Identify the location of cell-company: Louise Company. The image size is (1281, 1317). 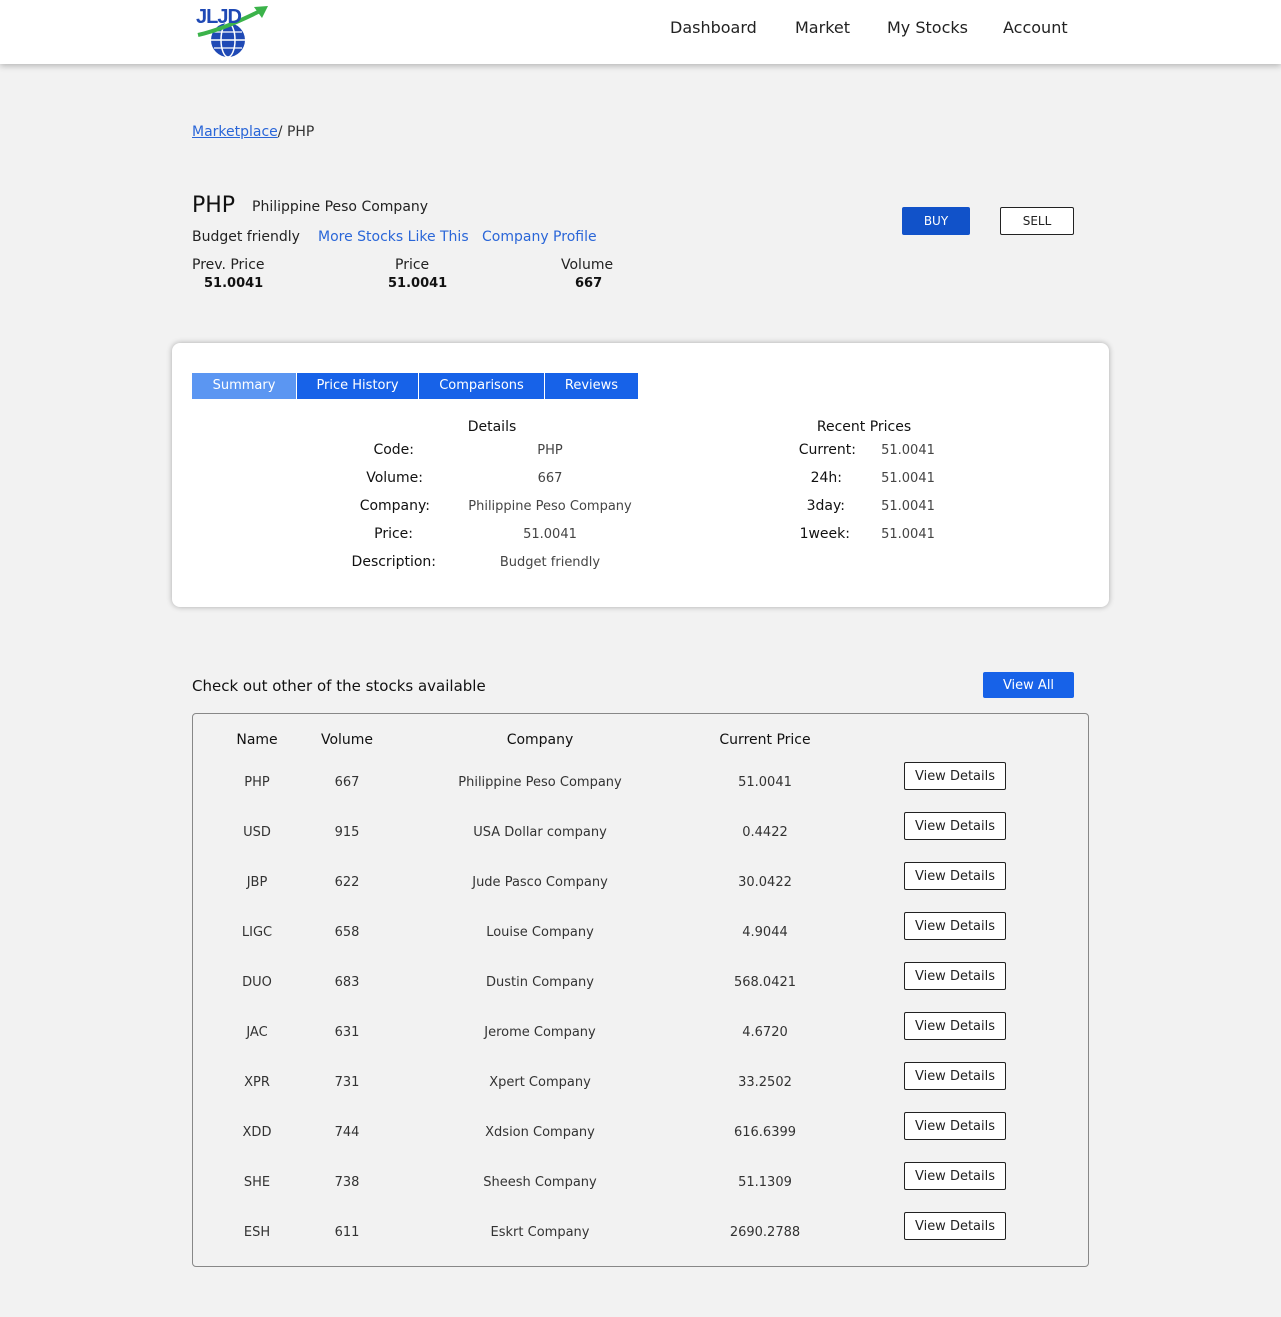
(540, 932).